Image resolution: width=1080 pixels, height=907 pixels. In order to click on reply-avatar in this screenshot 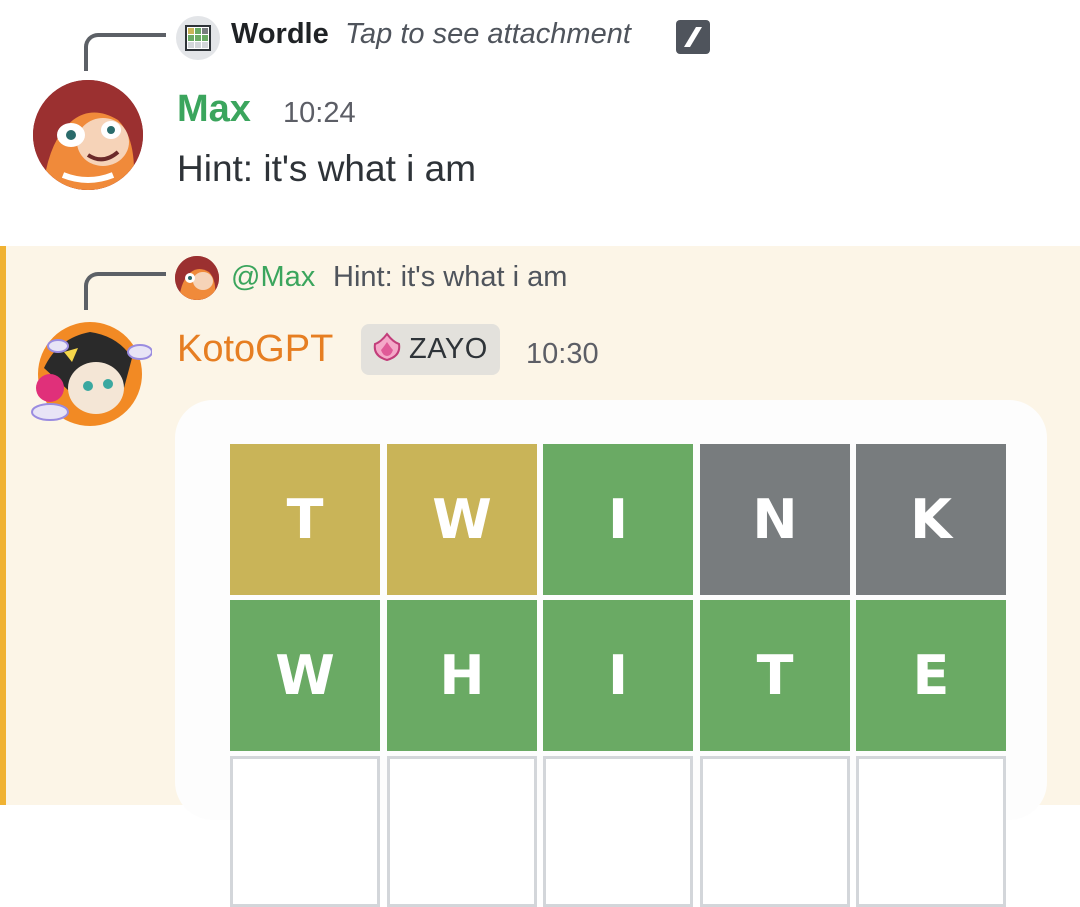, I will do `click(197, 278)`.